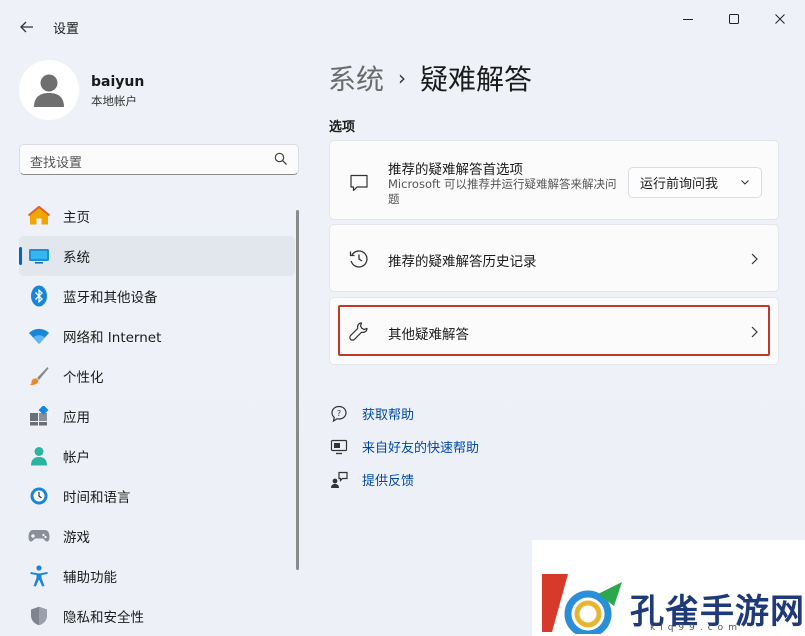  I want to click on feedback-icon, so click(339, 480).